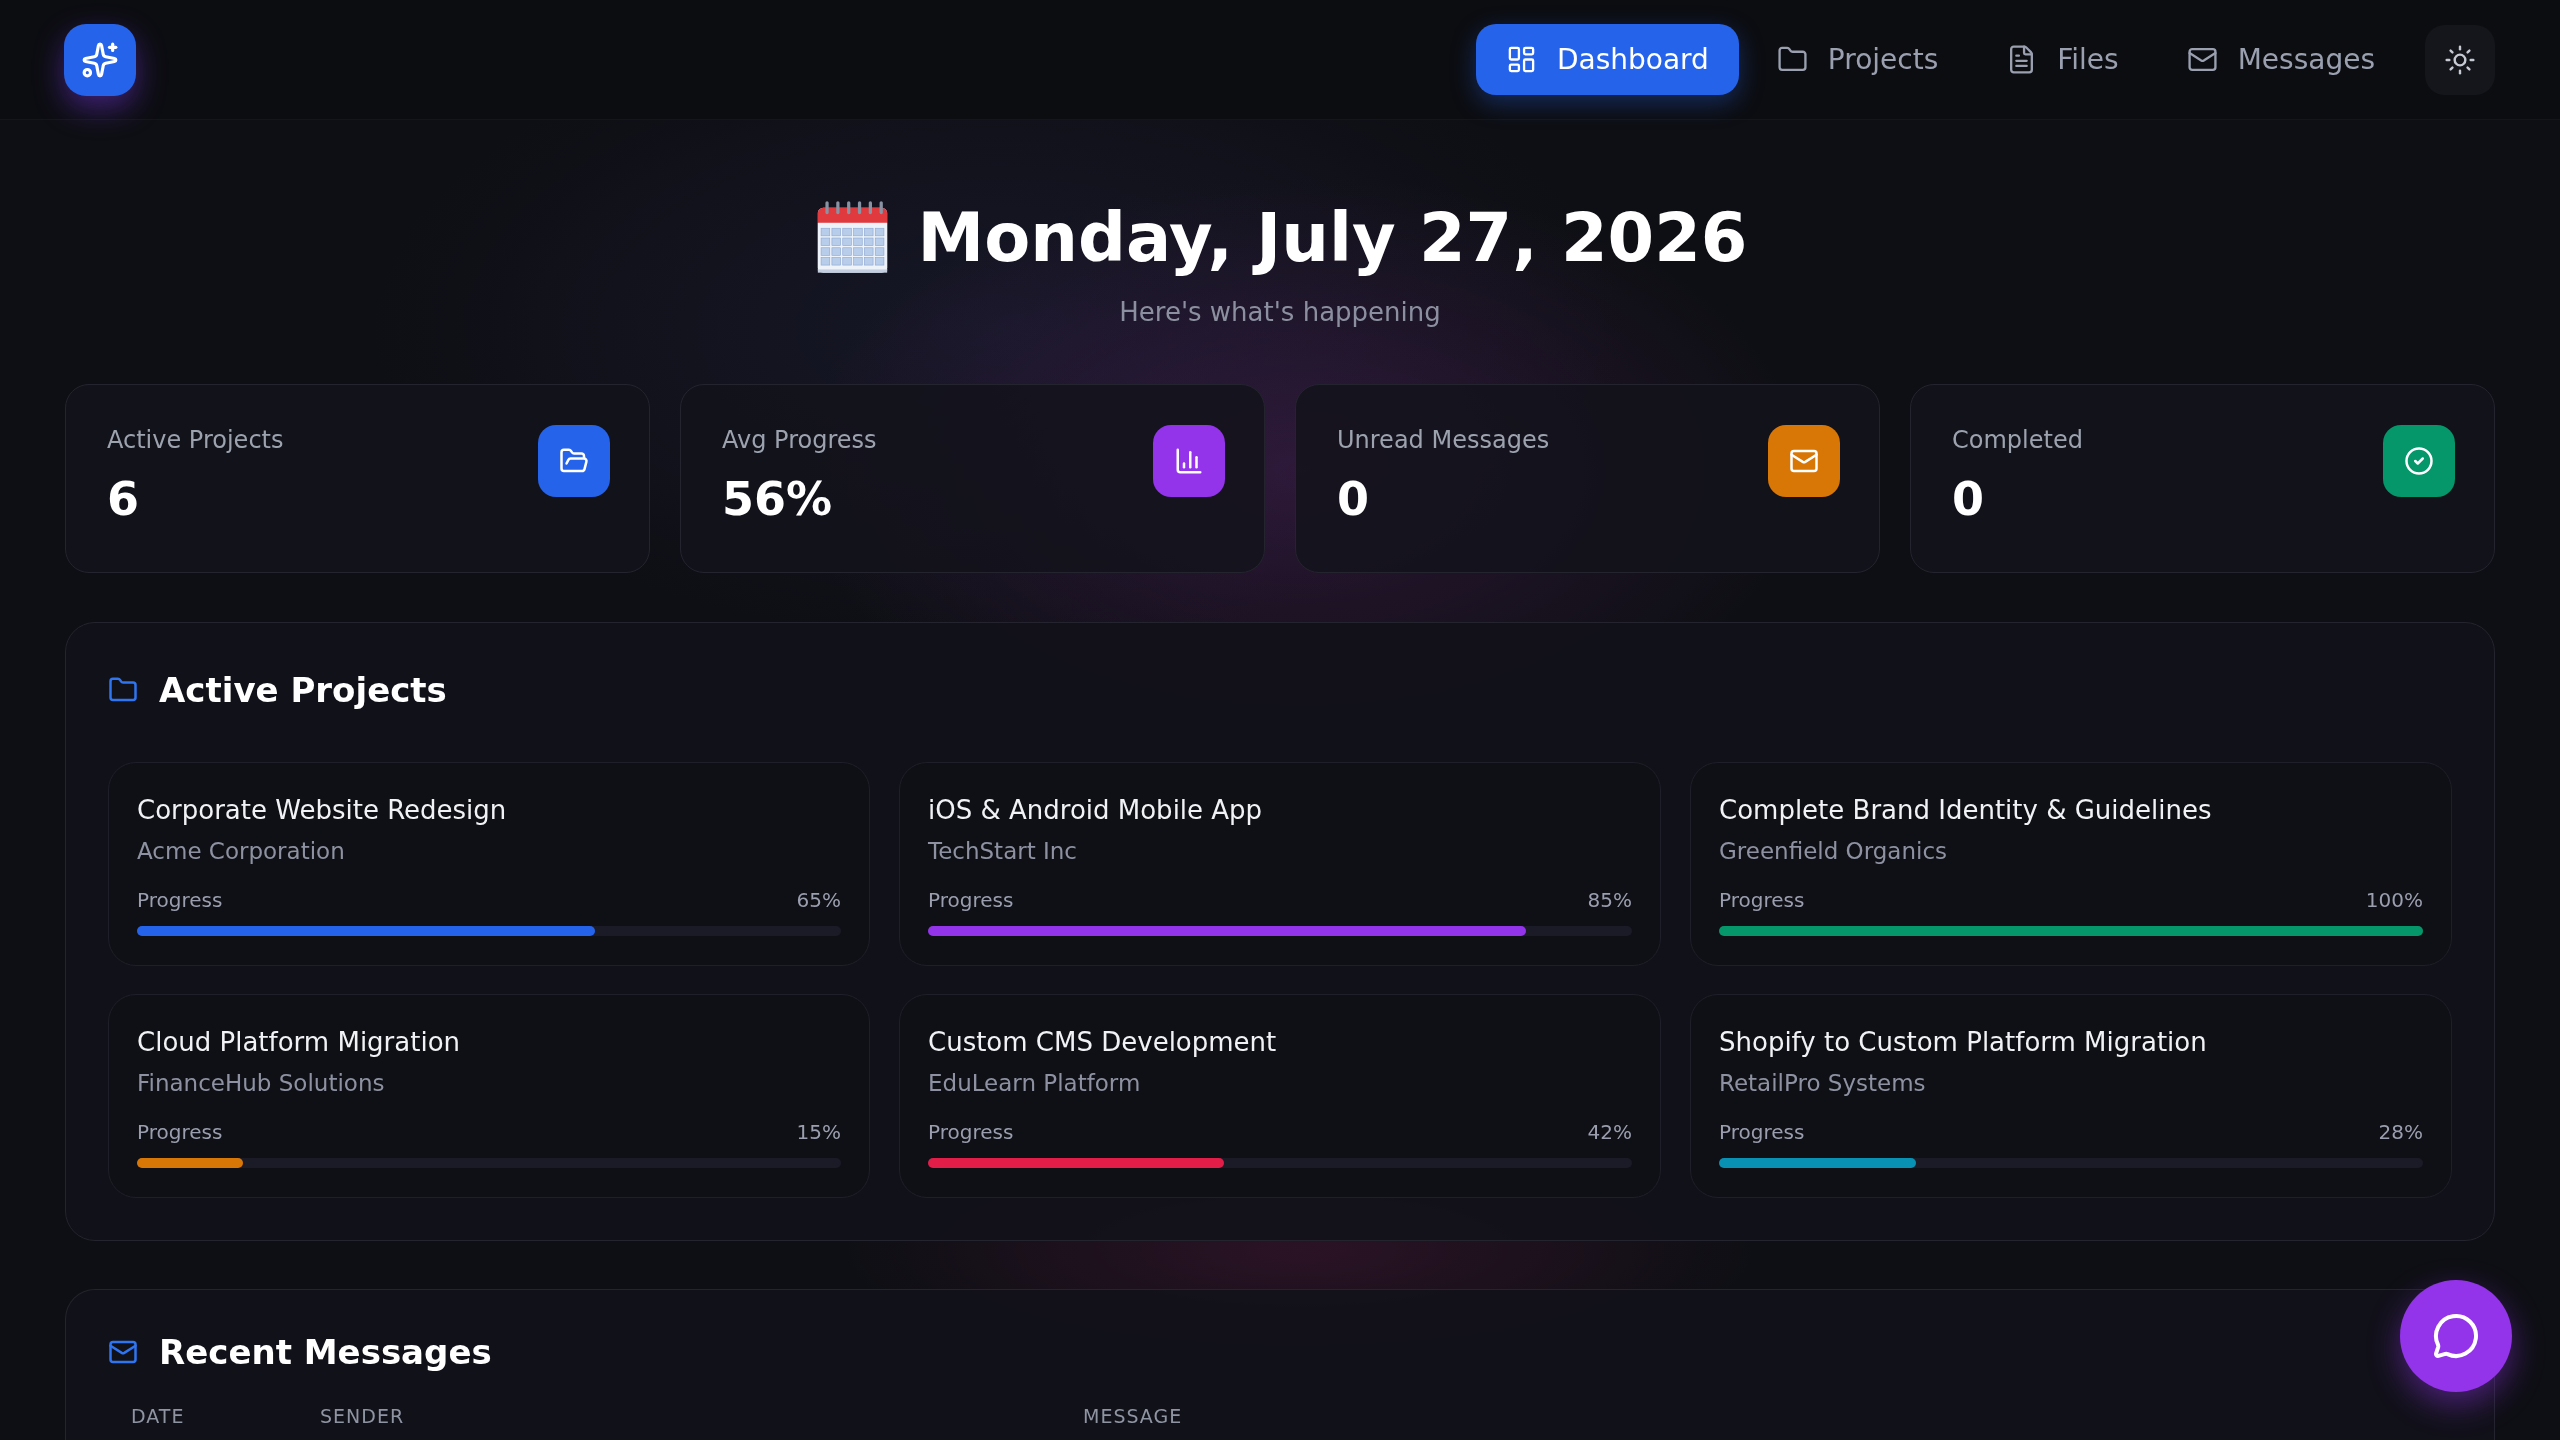 The image size is (2560, 1440). Describe the element at coordinates (1834, 851) in the screenshot. I see `client-name: Greenfield Organics` at that location.